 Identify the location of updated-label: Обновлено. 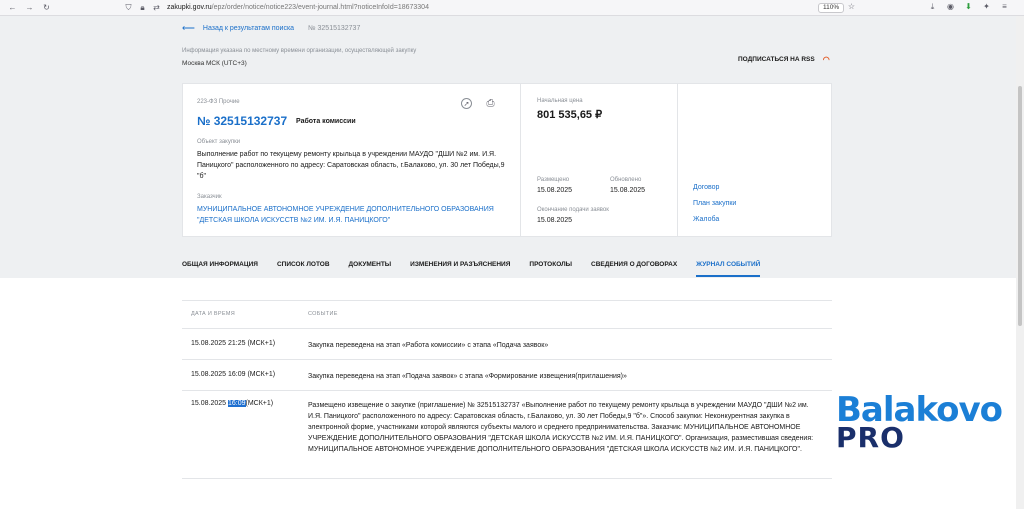
(626, 180).